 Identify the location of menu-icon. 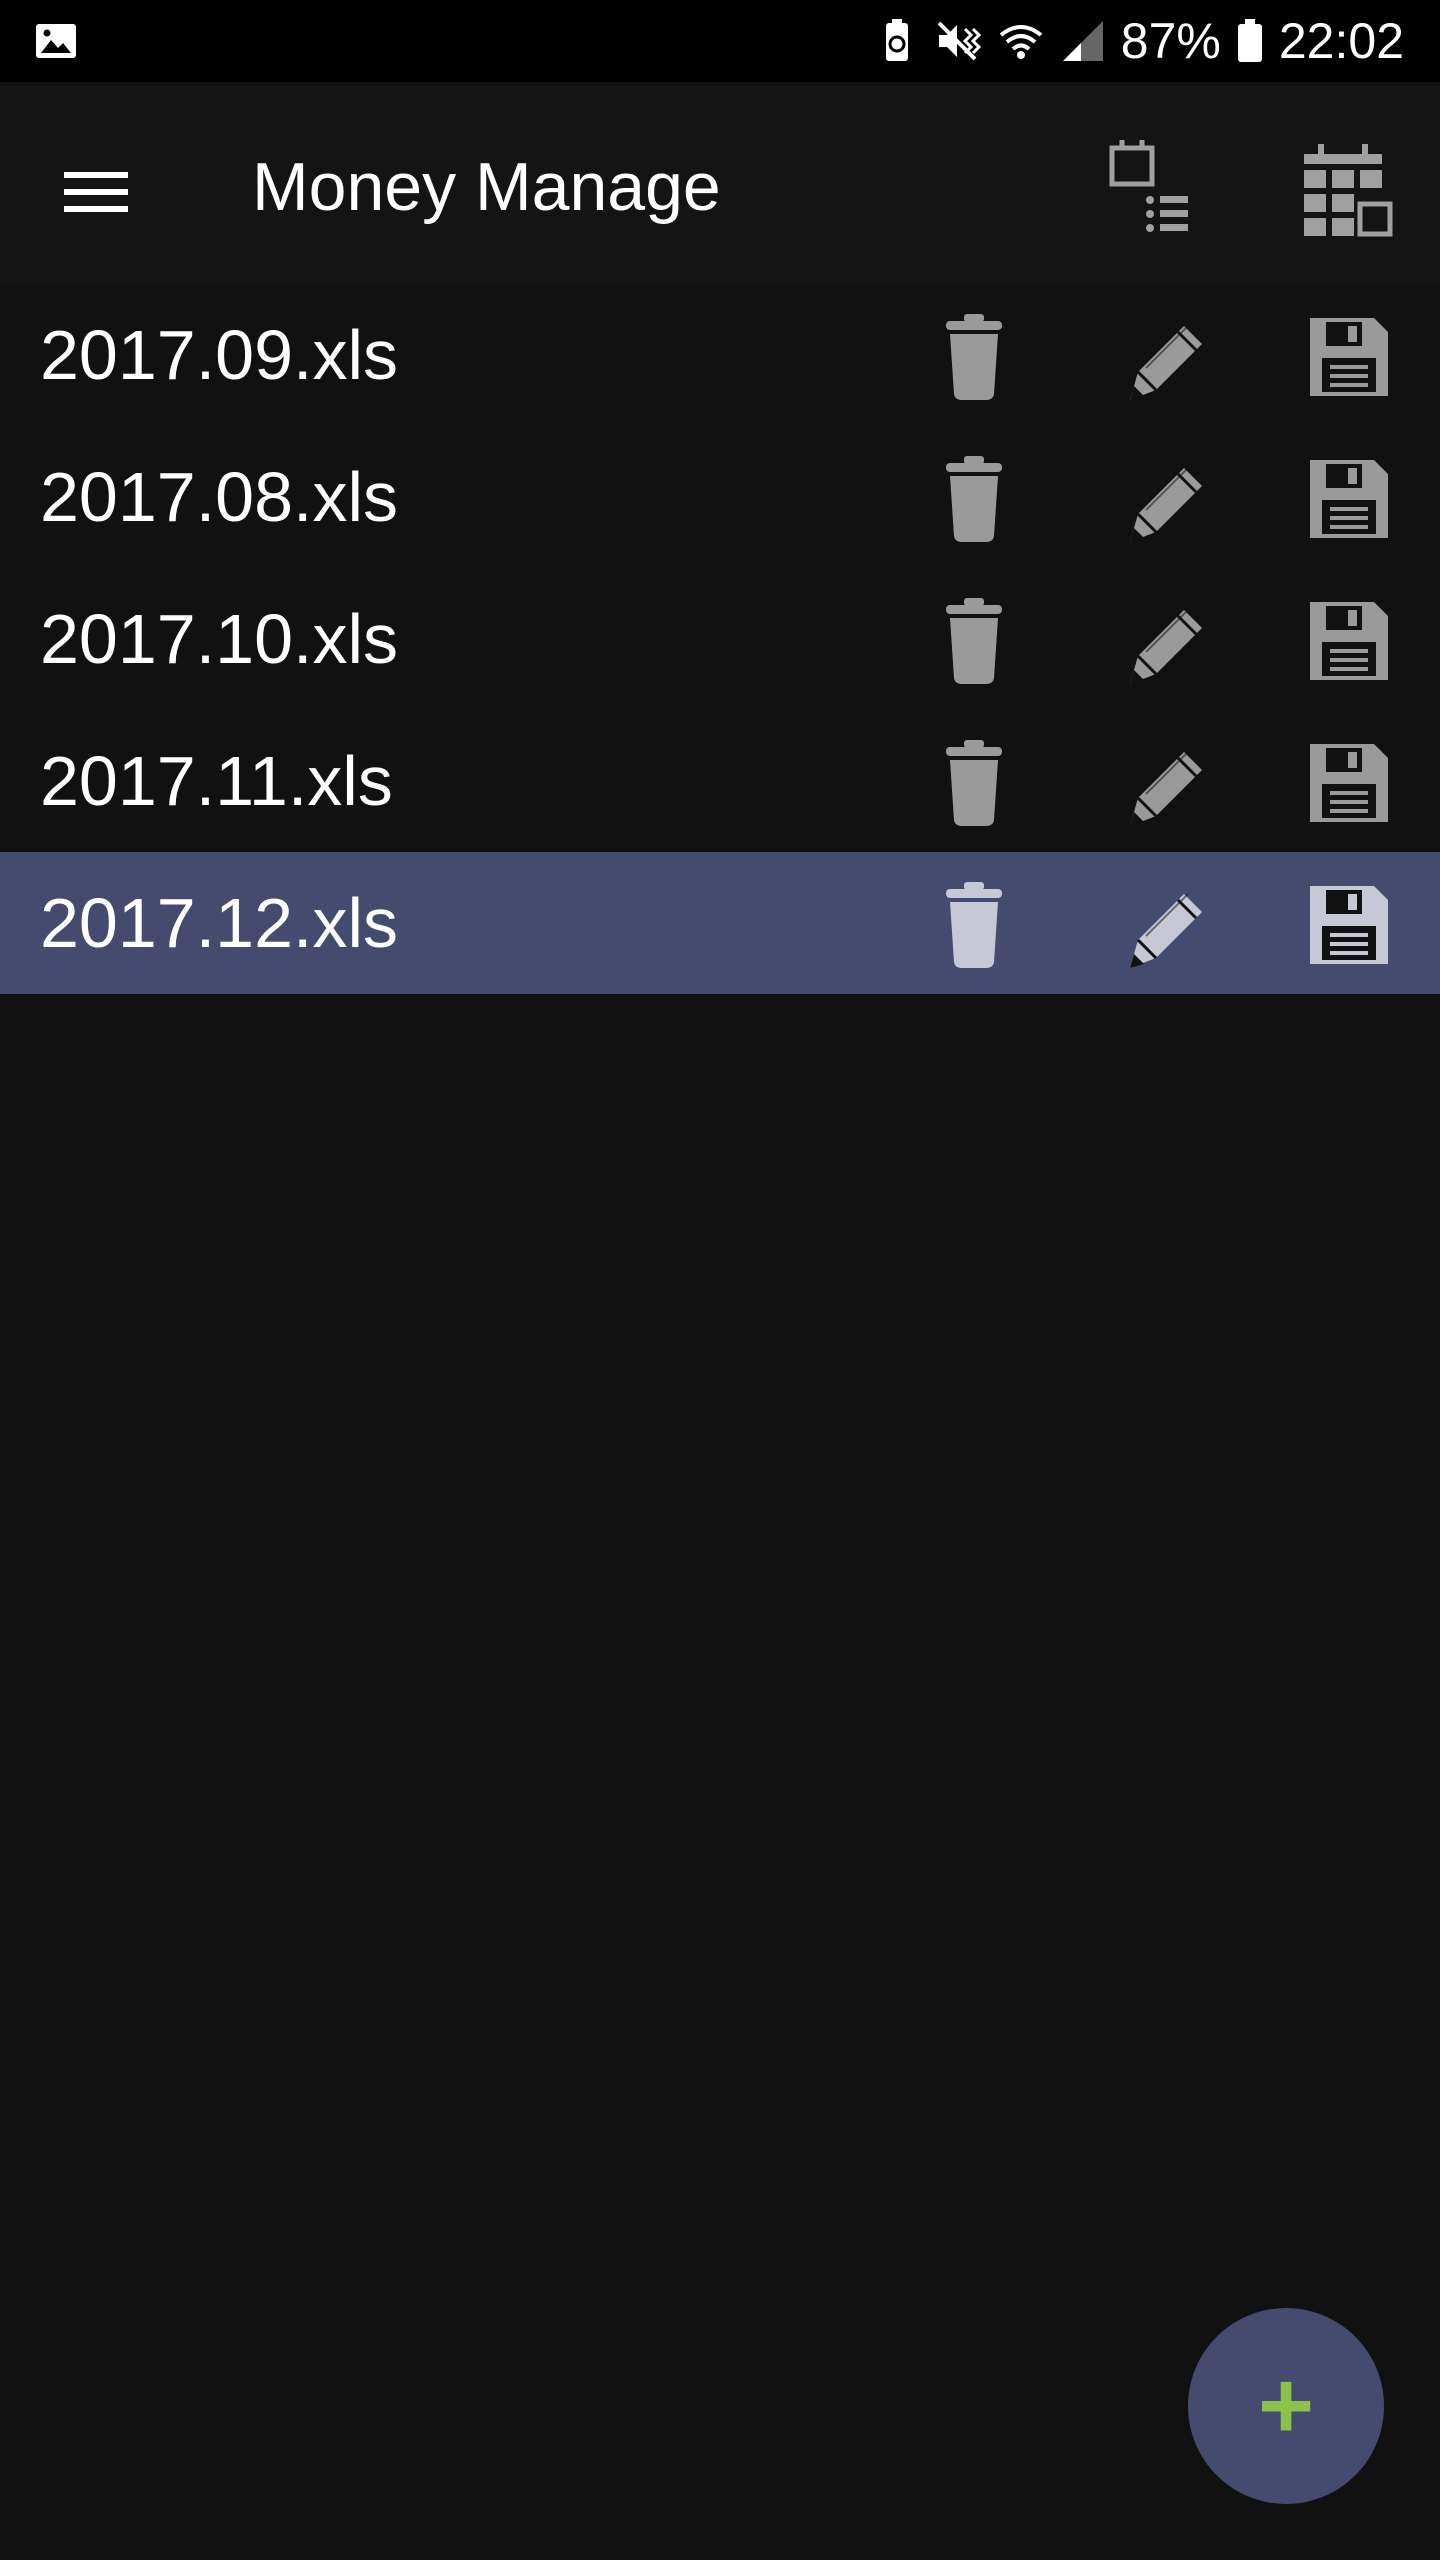
(96, 192).